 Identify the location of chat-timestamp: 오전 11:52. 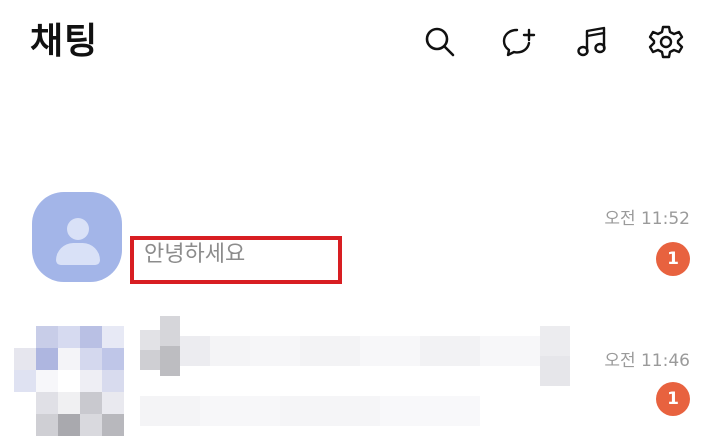
(647, 219).